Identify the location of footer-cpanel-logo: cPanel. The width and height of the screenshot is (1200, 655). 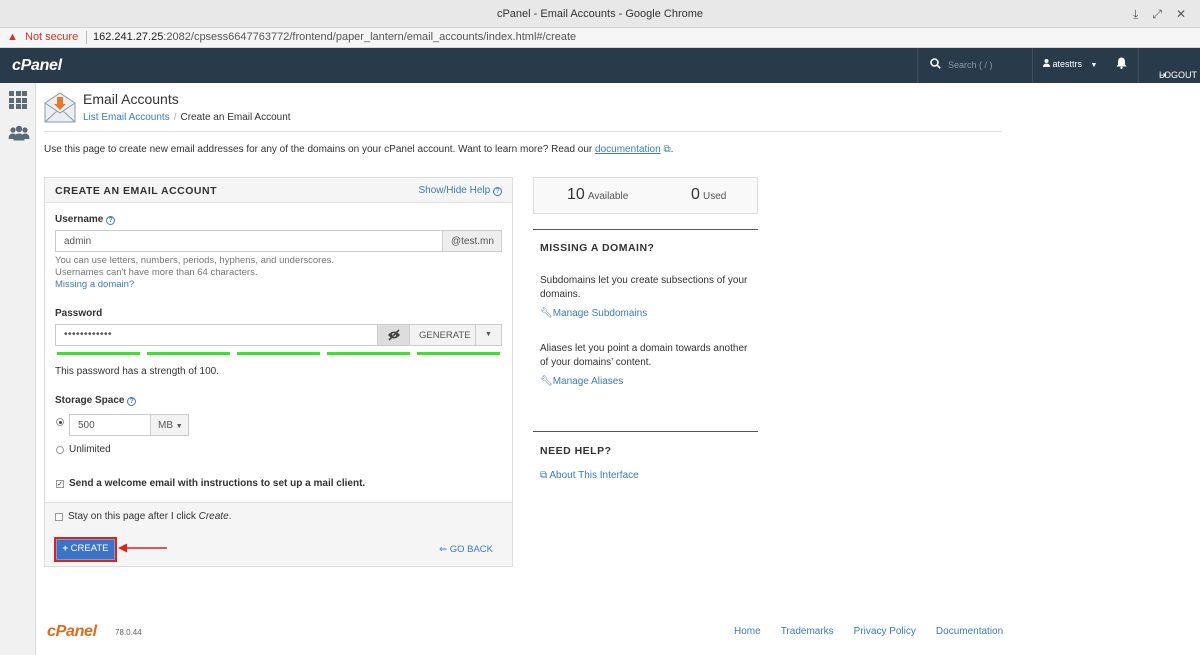
(72, 632).